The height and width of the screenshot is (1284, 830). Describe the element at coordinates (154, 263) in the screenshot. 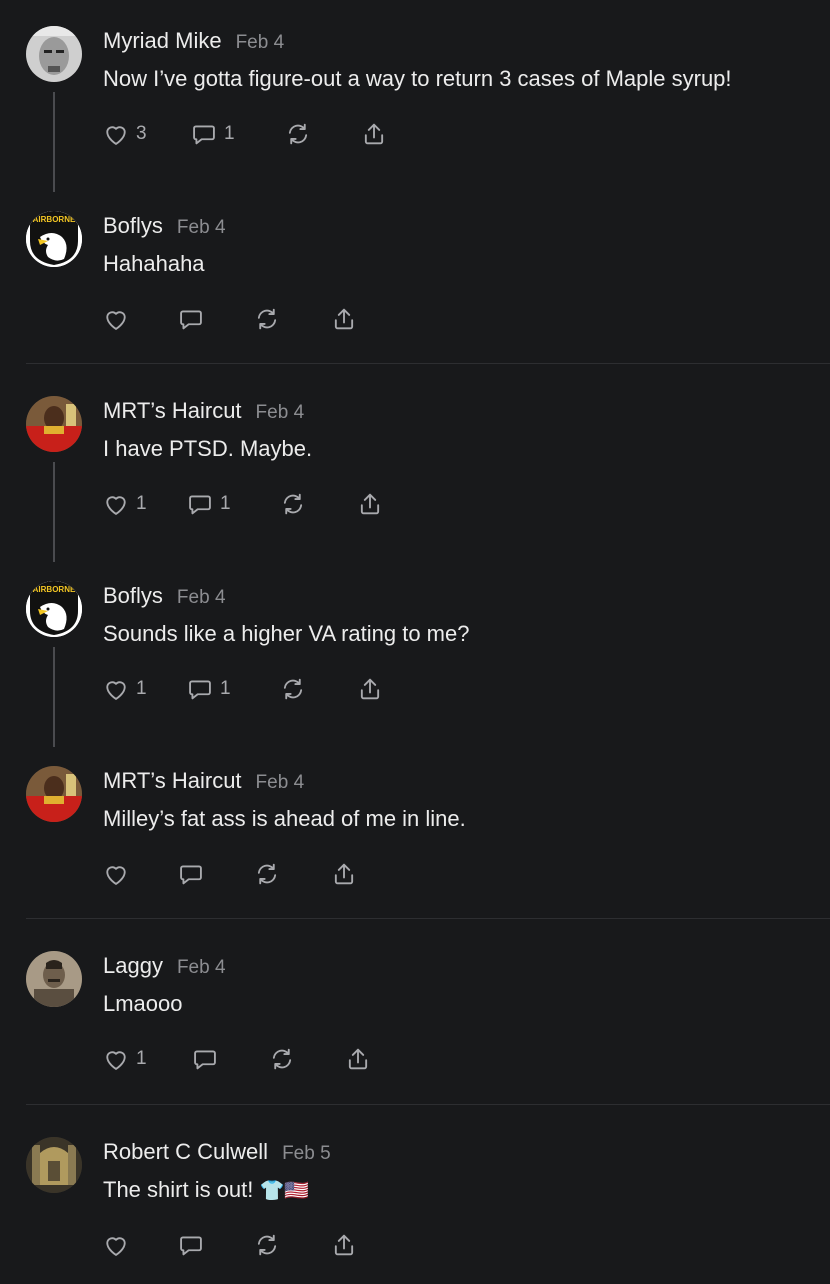

I see `comment-text: Hahahaha` at that location.